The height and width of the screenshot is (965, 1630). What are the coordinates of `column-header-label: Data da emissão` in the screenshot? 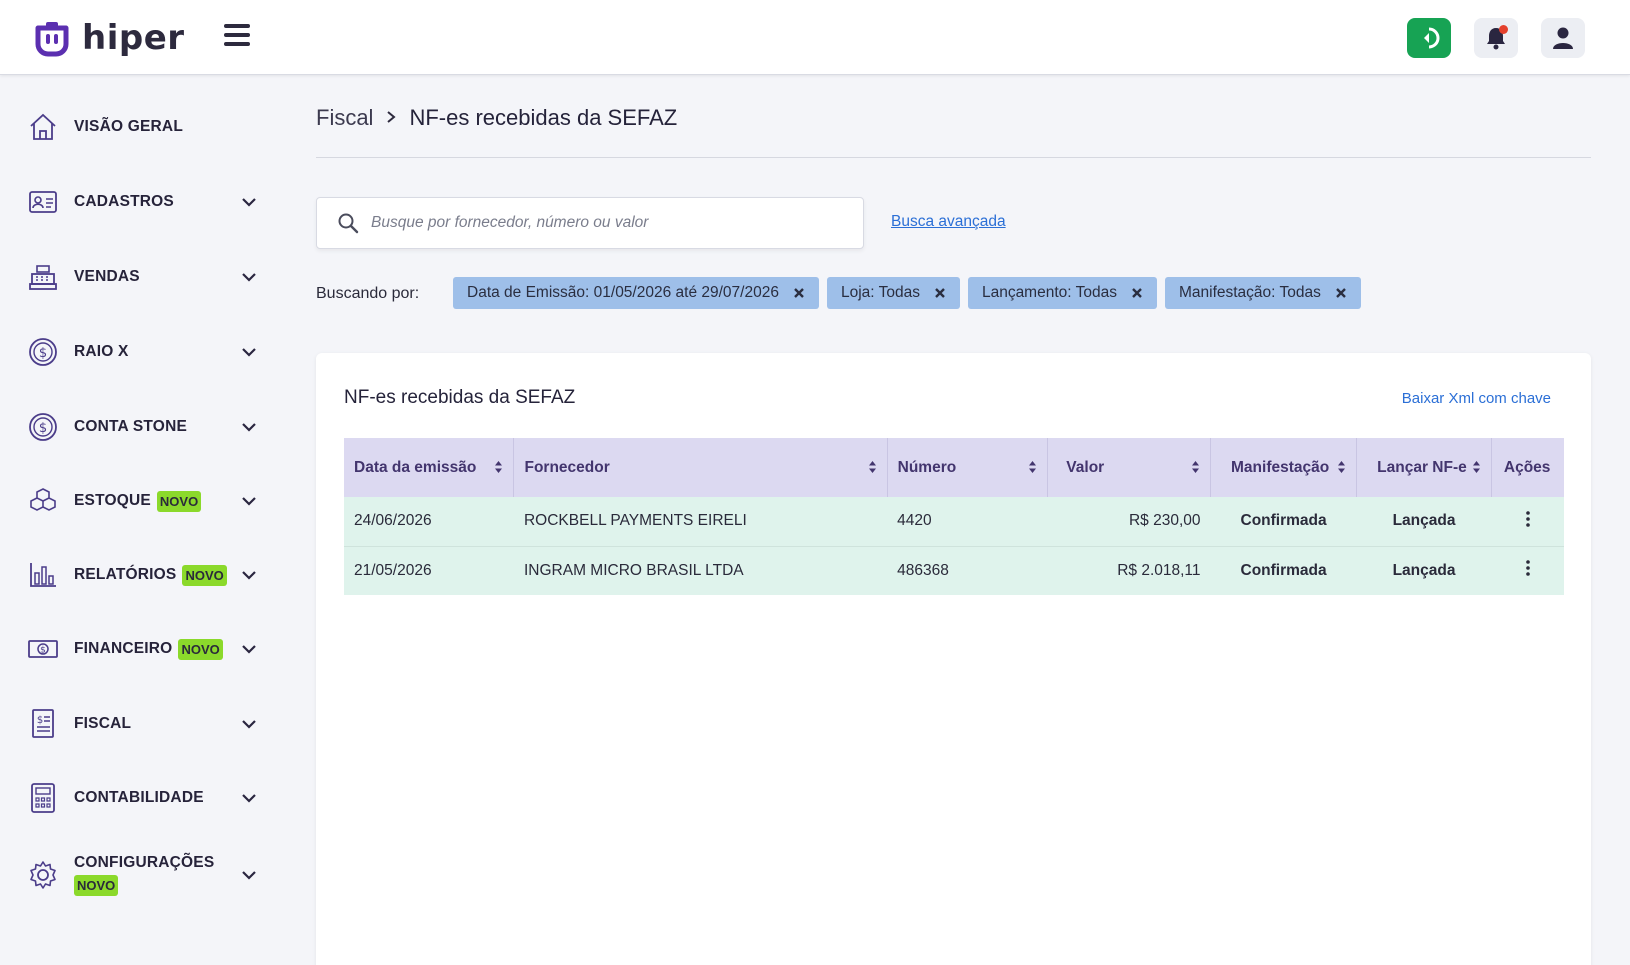 It's located at (415, 467).